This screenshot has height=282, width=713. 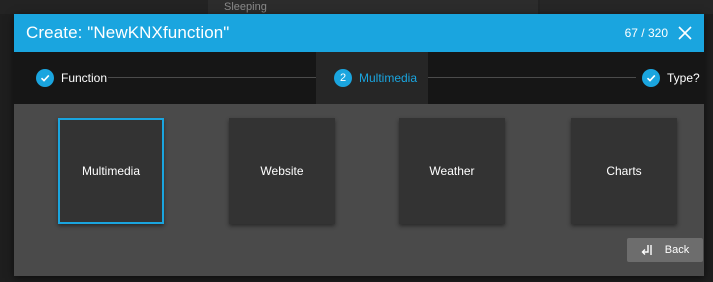 I want to click on background-tile-right, so click(x=626, y=7).